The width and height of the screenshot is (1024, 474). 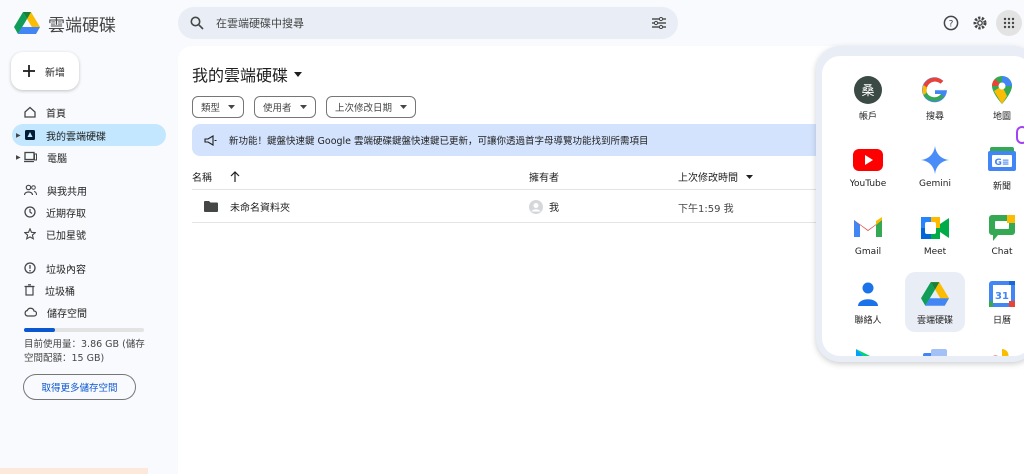 What do you see at coordinates (935, 252) in the screenshot?
I see `app-label: Meet` at bounding box center [935, 252].